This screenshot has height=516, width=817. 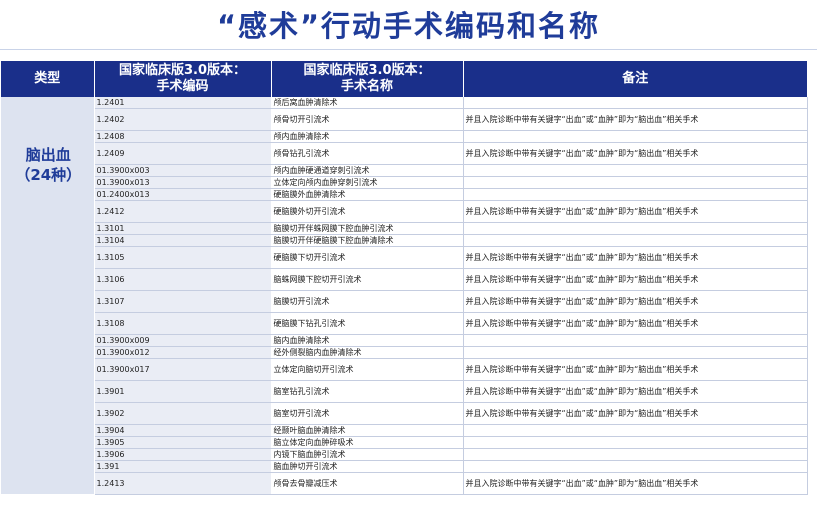 I want to click on table-row: 1.3101 脑膜切开伴蛛网膜下腔血肿引流术, so click(x=404, y=228).